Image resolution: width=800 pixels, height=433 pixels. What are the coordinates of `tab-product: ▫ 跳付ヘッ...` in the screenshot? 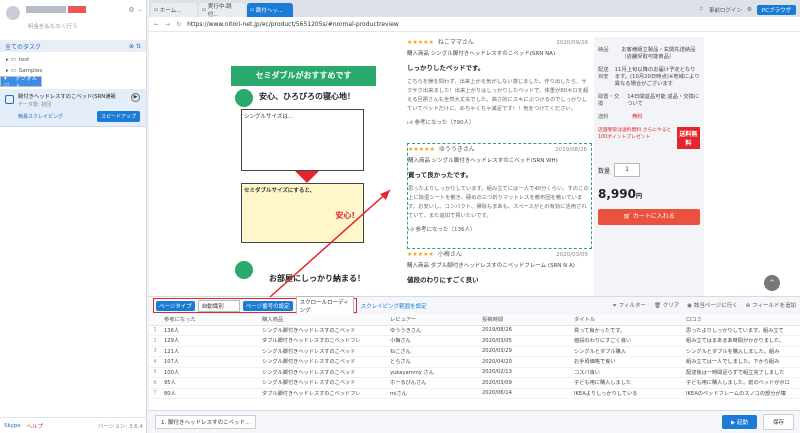 It's located at (270, 10).